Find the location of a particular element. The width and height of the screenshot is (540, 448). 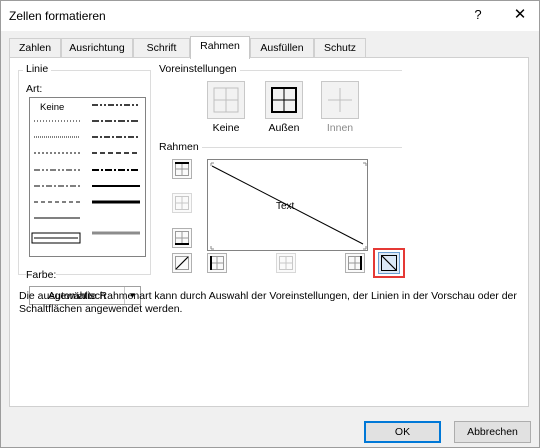

border-preview: Text is located at coordinates (287, 205).